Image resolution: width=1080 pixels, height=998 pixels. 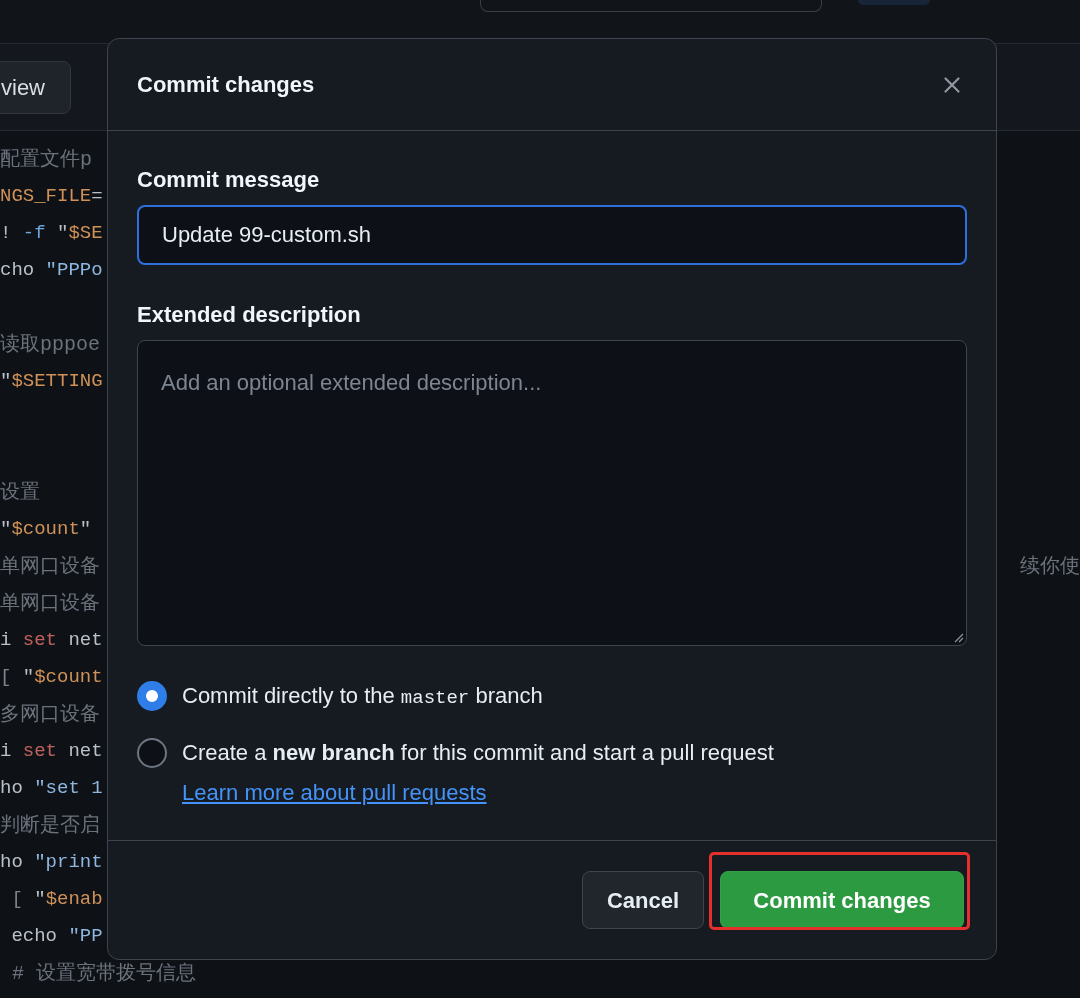 What do you see at coordinates (51, 863) in the screenshot?
I see `code-text: ho "print` at bounding box center [51, 863].